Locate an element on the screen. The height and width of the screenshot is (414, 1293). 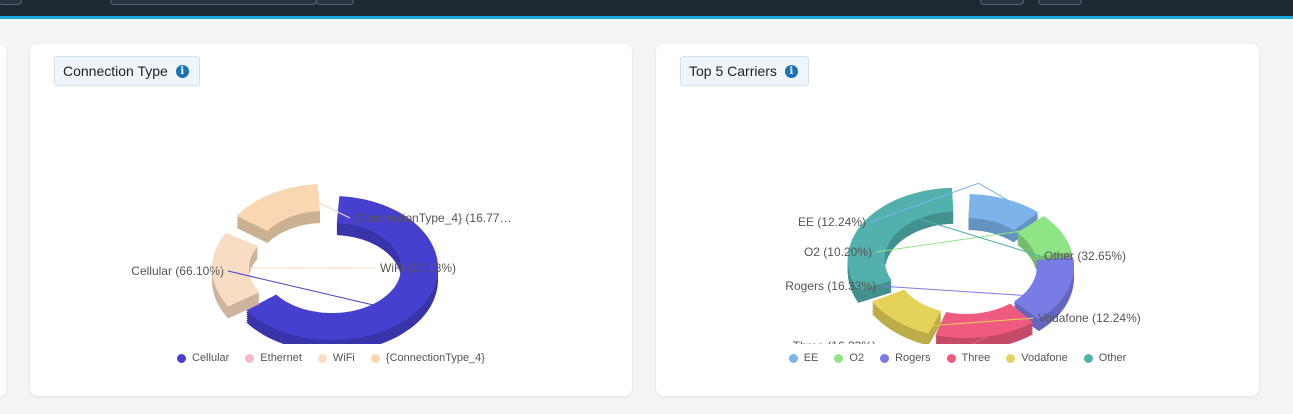
legend-item-cellular: Cellular is located at coordinates (203, 358).